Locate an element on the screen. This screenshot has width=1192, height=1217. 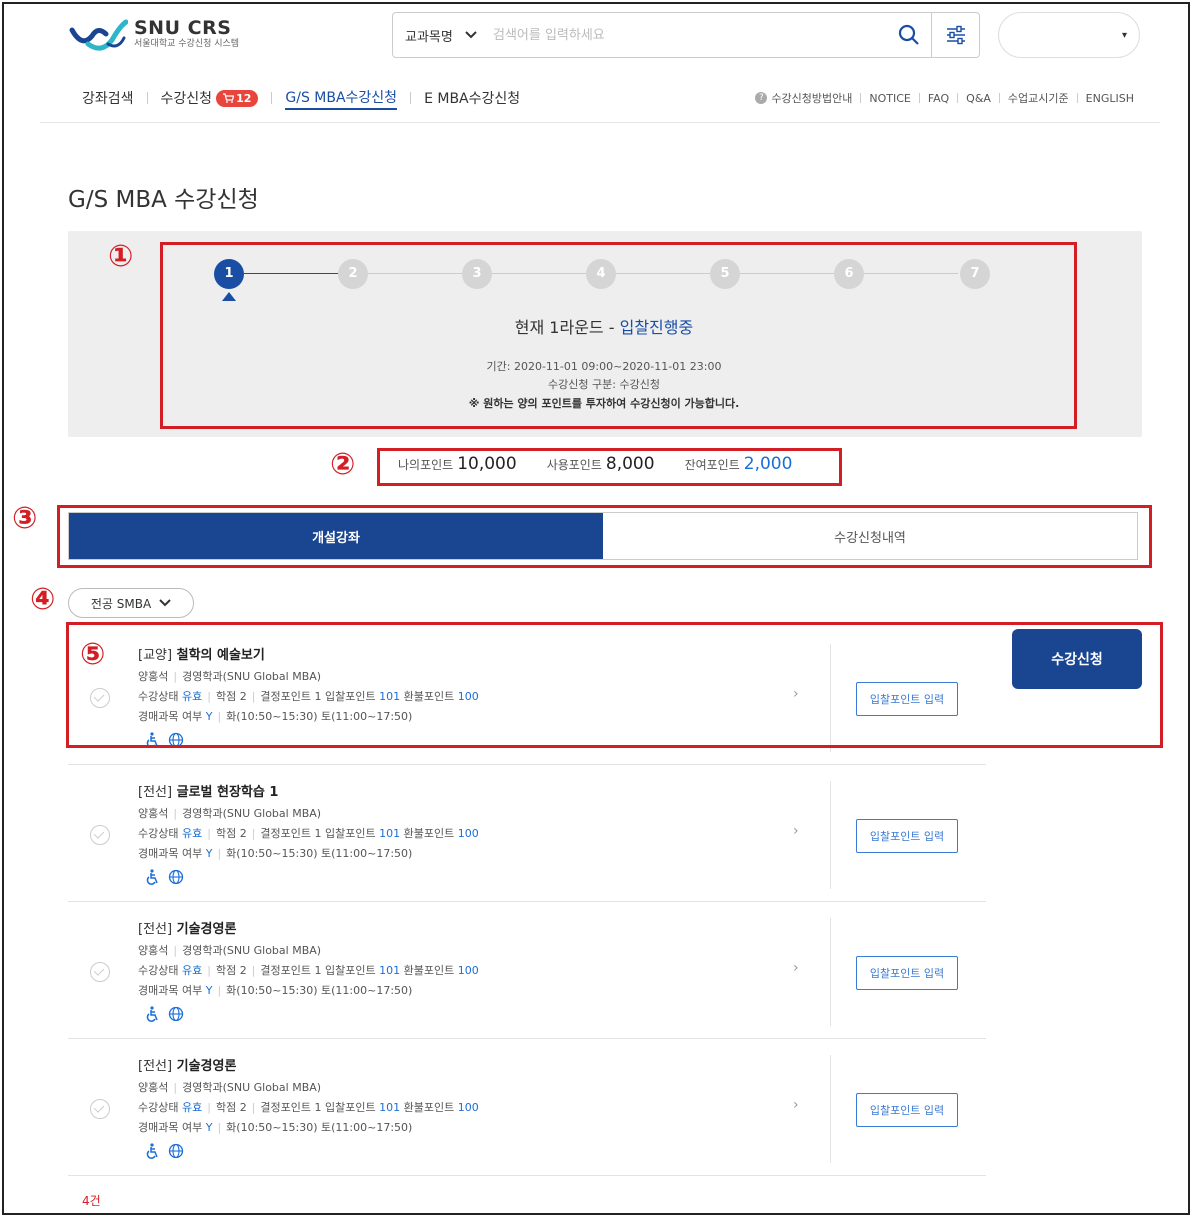
course-category: [전선] is located at coordinates (155, 1066).